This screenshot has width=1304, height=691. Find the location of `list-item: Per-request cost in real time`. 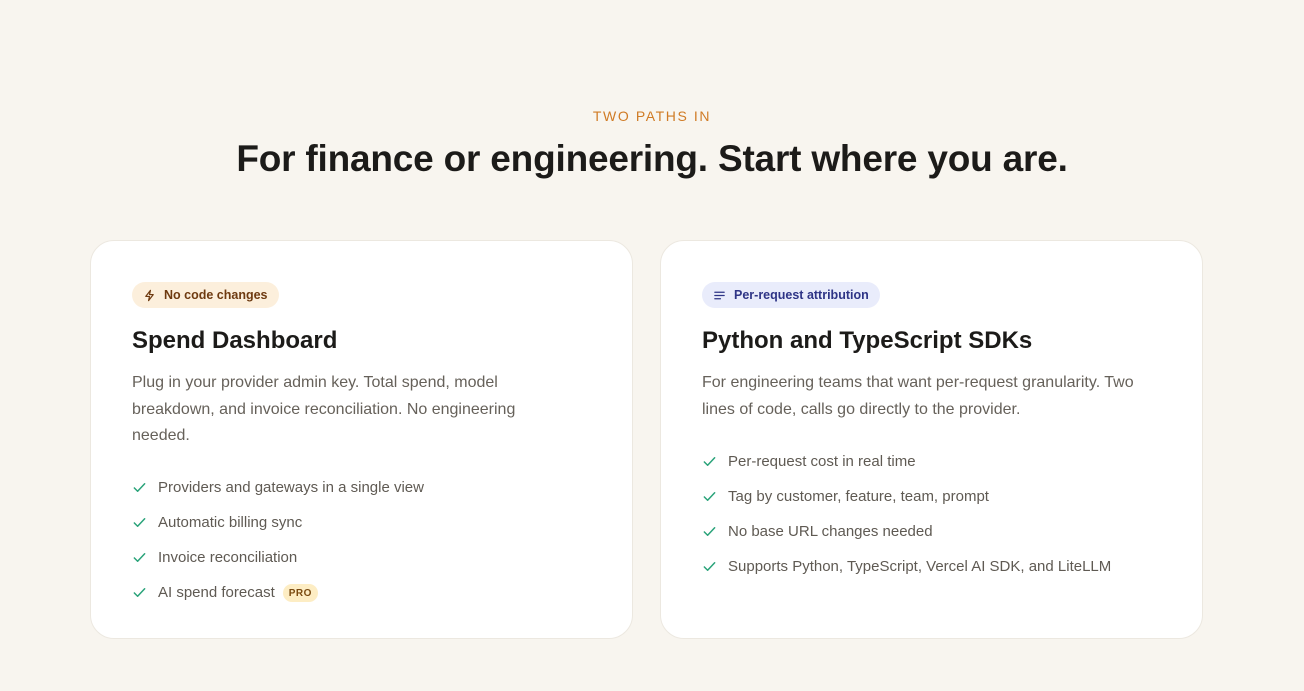

list-item: Per-request cost in real time is located at coordinates (906, 461).